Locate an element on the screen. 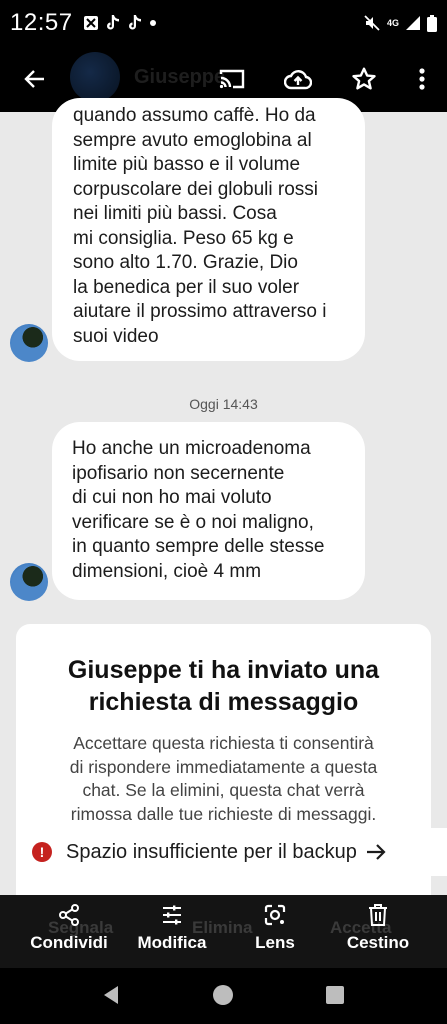 This screenshot has height=1024, width=447. system-nav-bar is located at coordinates (223, 996).